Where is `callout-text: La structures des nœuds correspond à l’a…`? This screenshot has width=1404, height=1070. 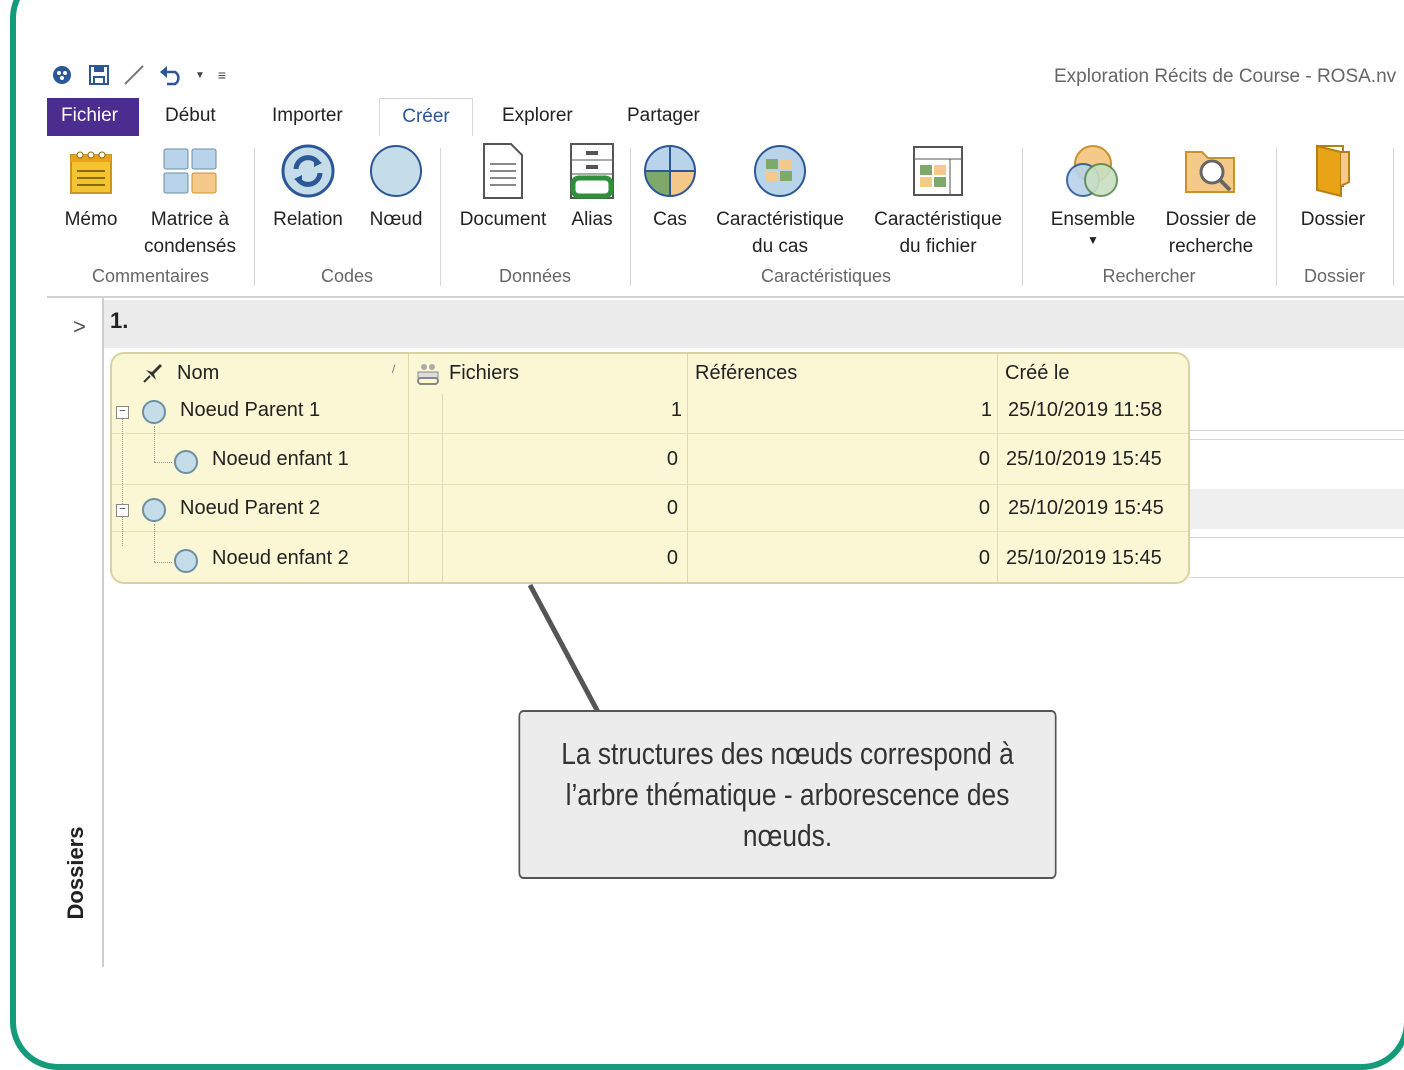 callout-text: La structures des nœuds correspond à l’a… is located at coordinates (787, 794).